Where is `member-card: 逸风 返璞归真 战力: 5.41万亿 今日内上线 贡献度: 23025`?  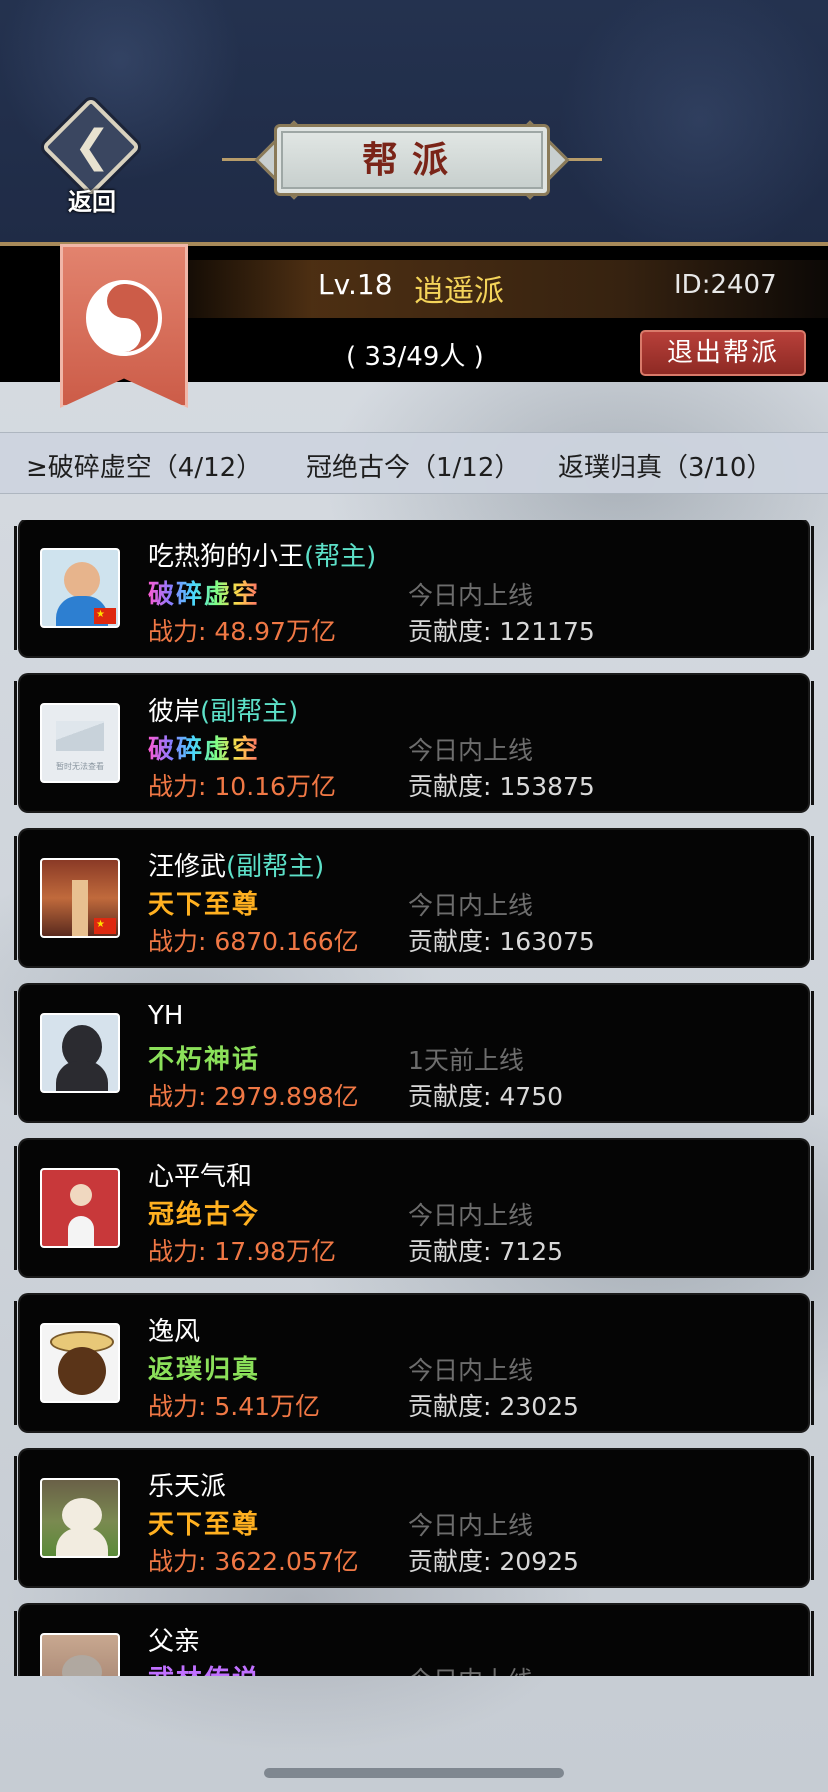 member-card: 逸风 返璞归真 战力: 5.41万亿 今日内上线 贡献度: 23025 is located at coordinates (414, 1363).